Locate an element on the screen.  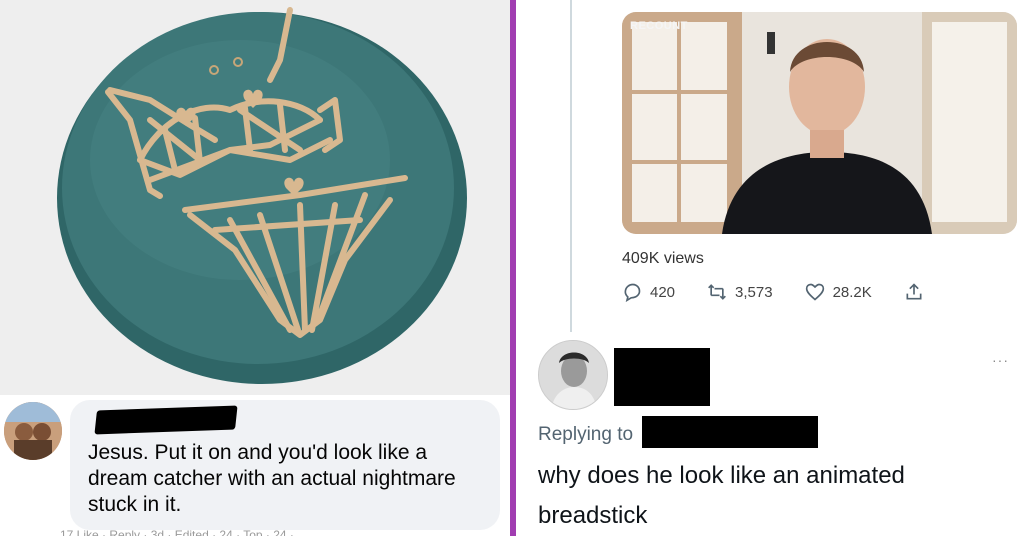
video-watermark-logo: RECOUNT is located at coordinates (659, 26).